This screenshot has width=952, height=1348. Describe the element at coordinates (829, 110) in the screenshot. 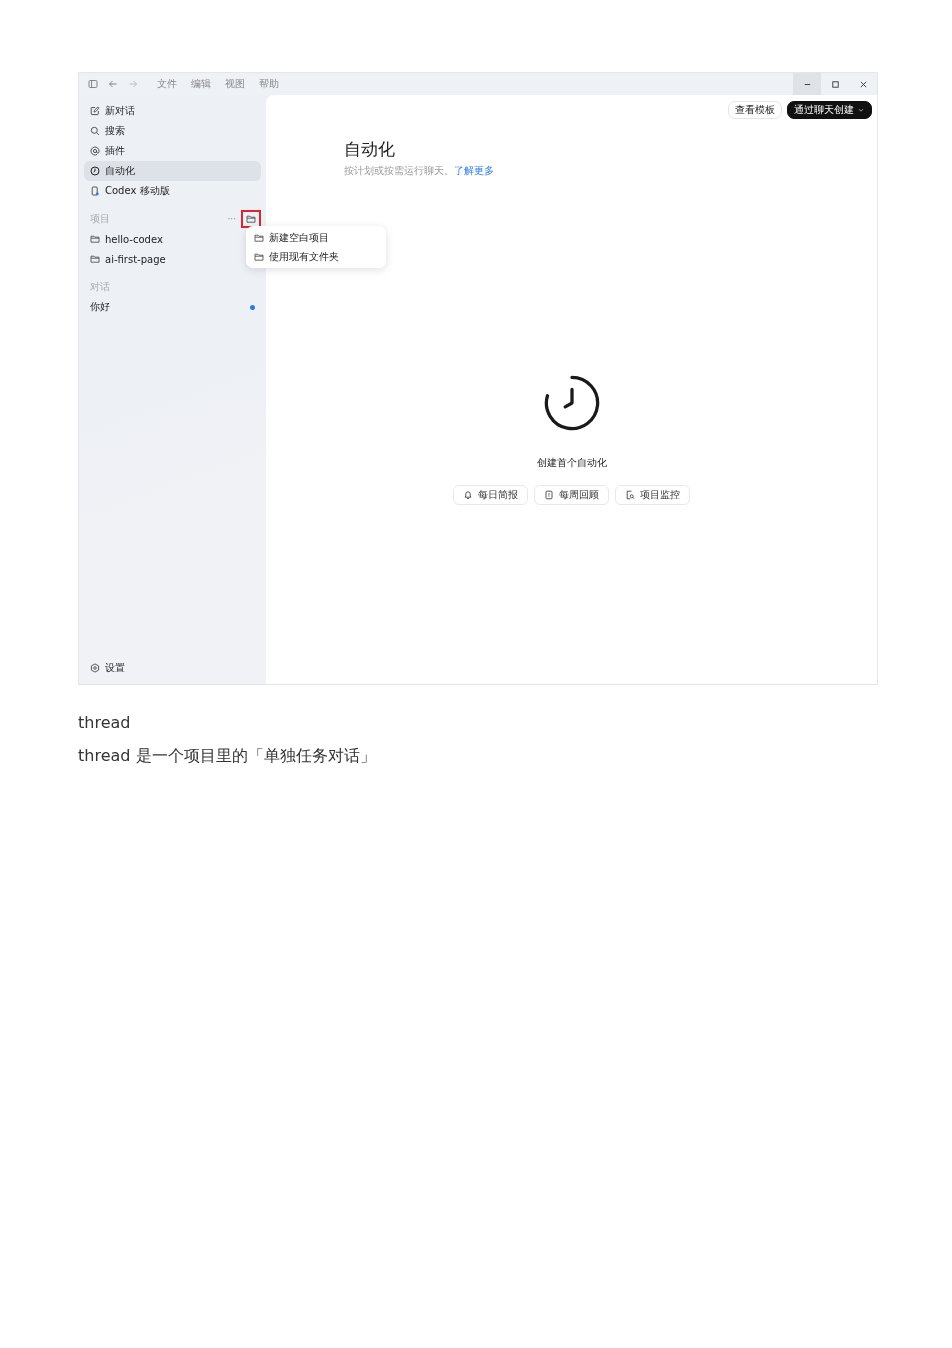

I see `create-button: 通过聊天创建` at that location.